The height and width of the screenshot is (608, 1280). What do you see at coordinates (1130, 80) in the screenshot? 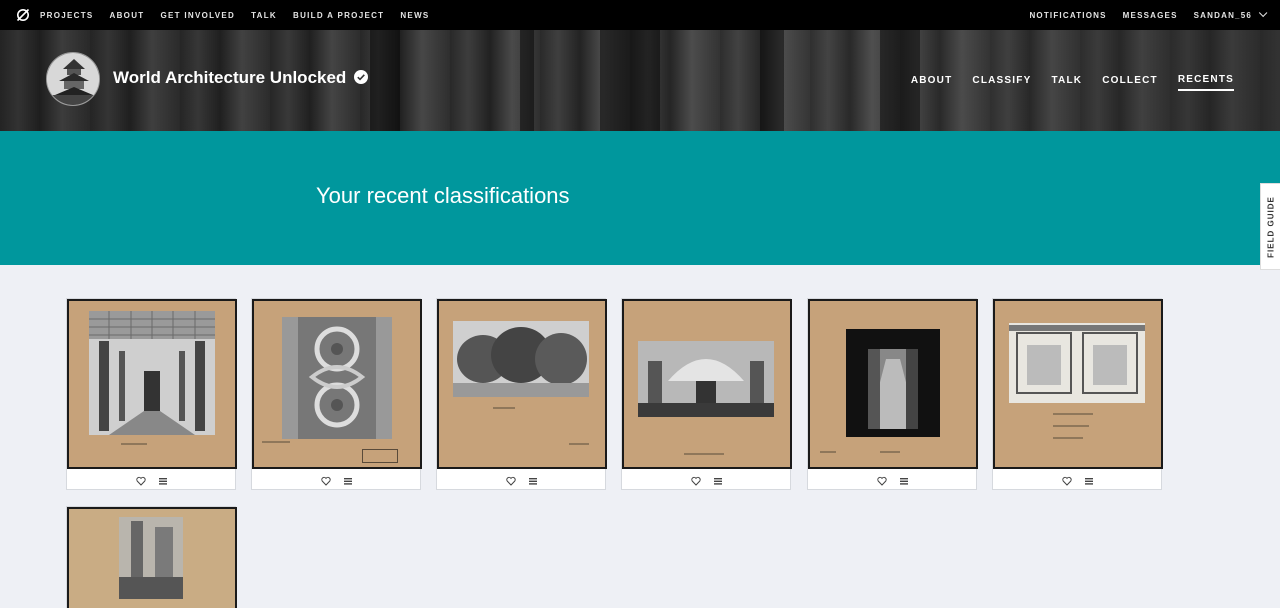
I see `project-nav-collect: COLLECT` at bounding box center [1130, 80].